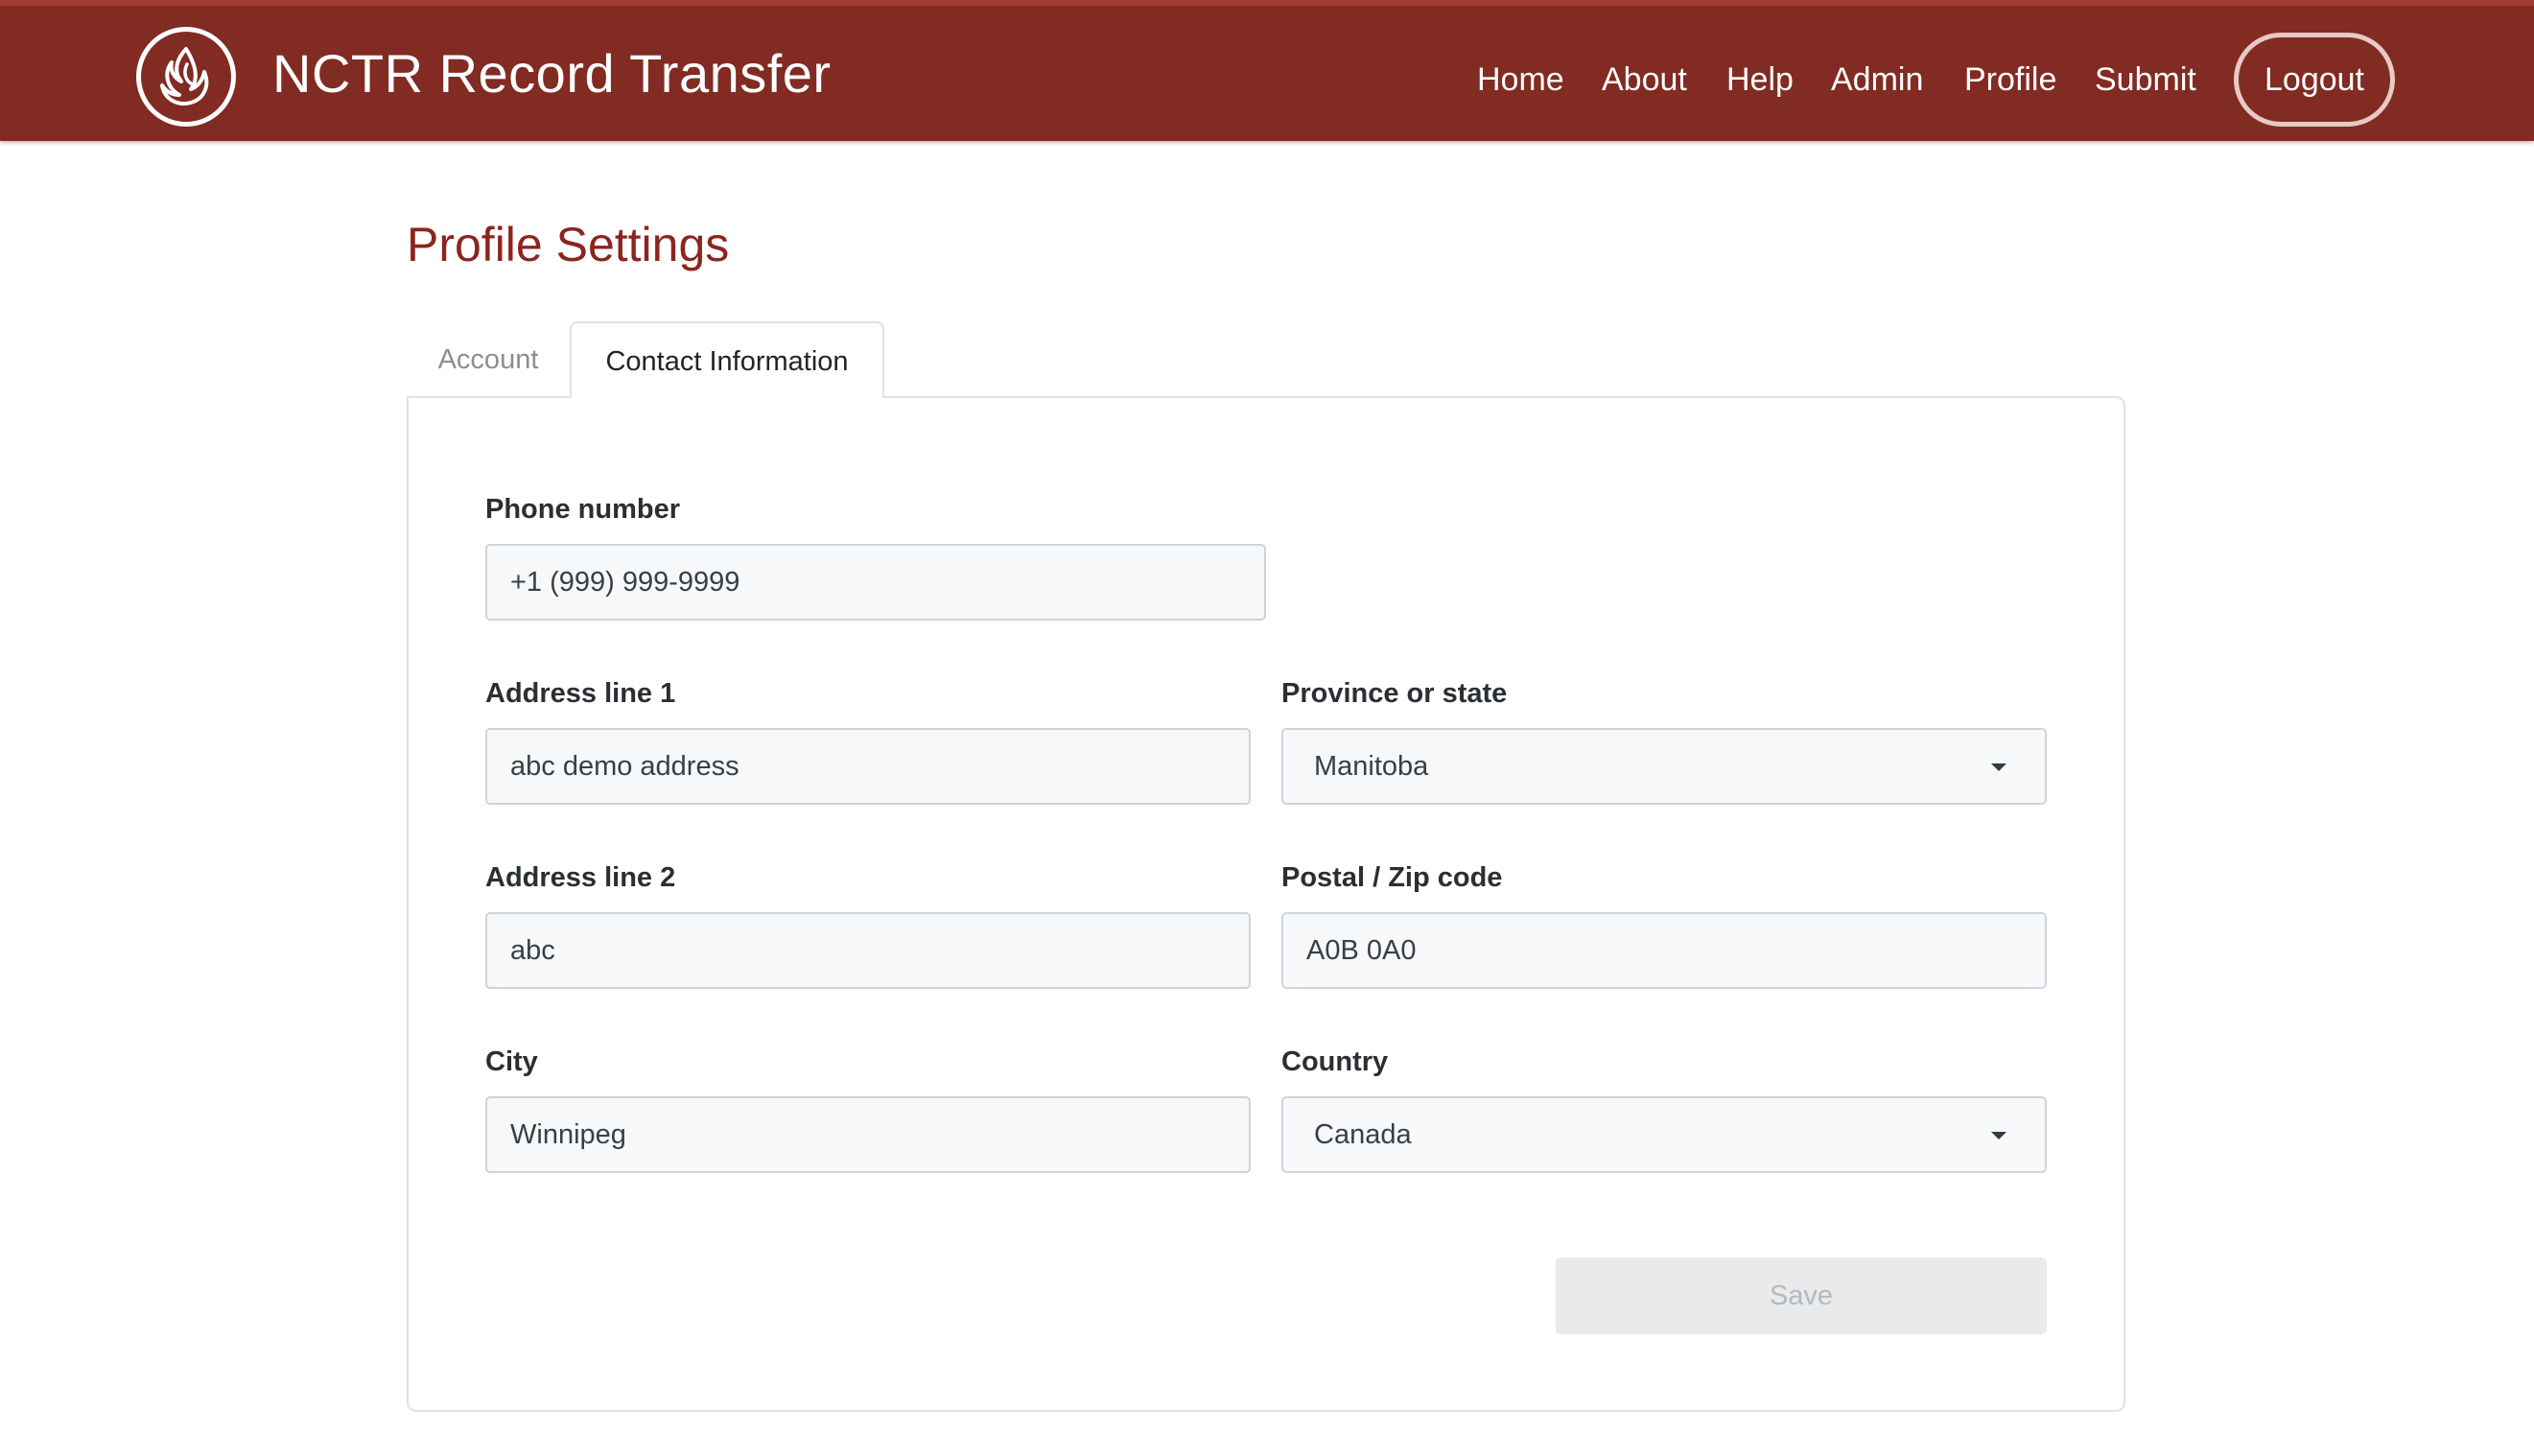 This screenshot has height=1456, width=2534. What do you see at coordinates (1395, 693) in the screenshot?
I see `province-label: Province or state` at bounding box center [1395, 693].